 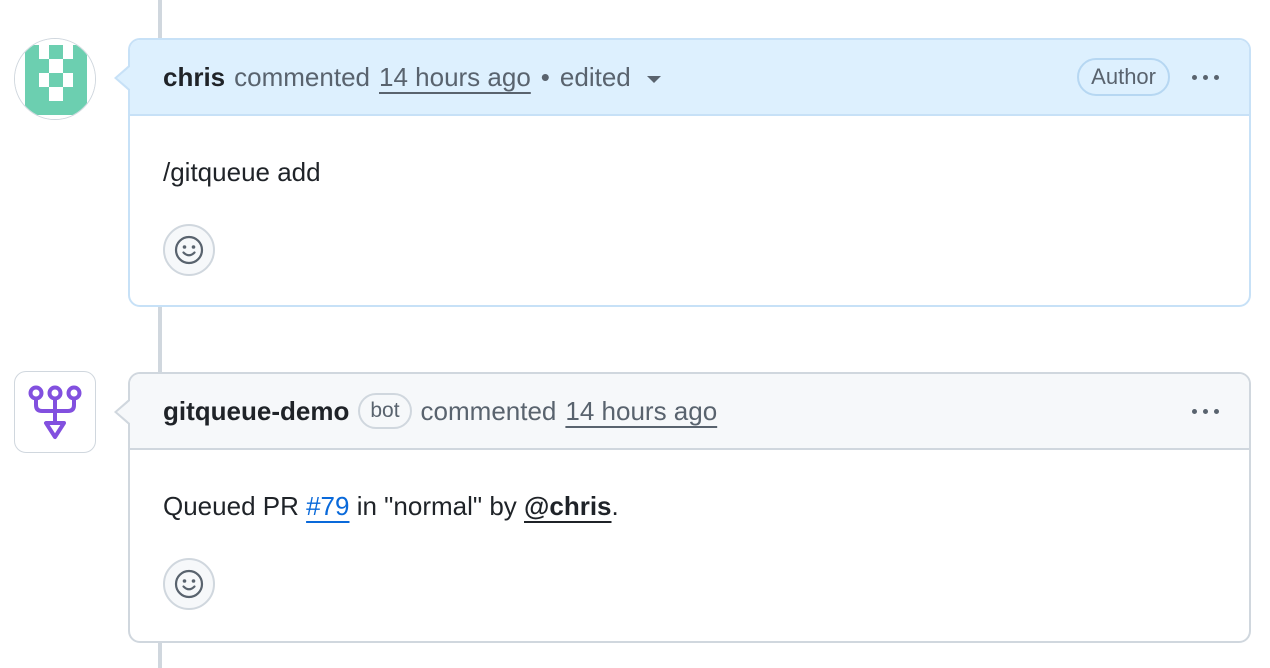 I want to click on body-suffix: ., so click(x=615, y=506).